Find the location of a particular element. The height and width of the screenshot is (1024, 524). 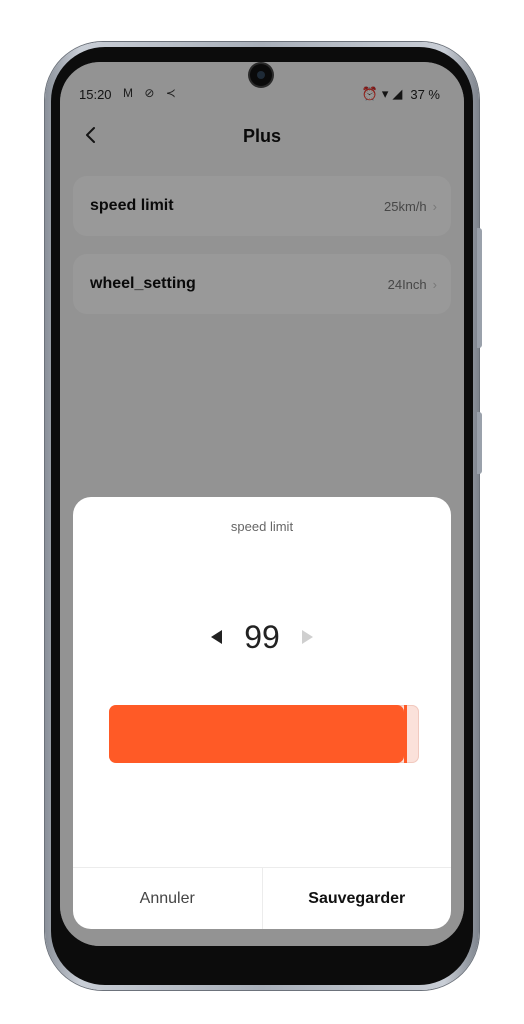

slider-handle is located at coordinates (405, 734).